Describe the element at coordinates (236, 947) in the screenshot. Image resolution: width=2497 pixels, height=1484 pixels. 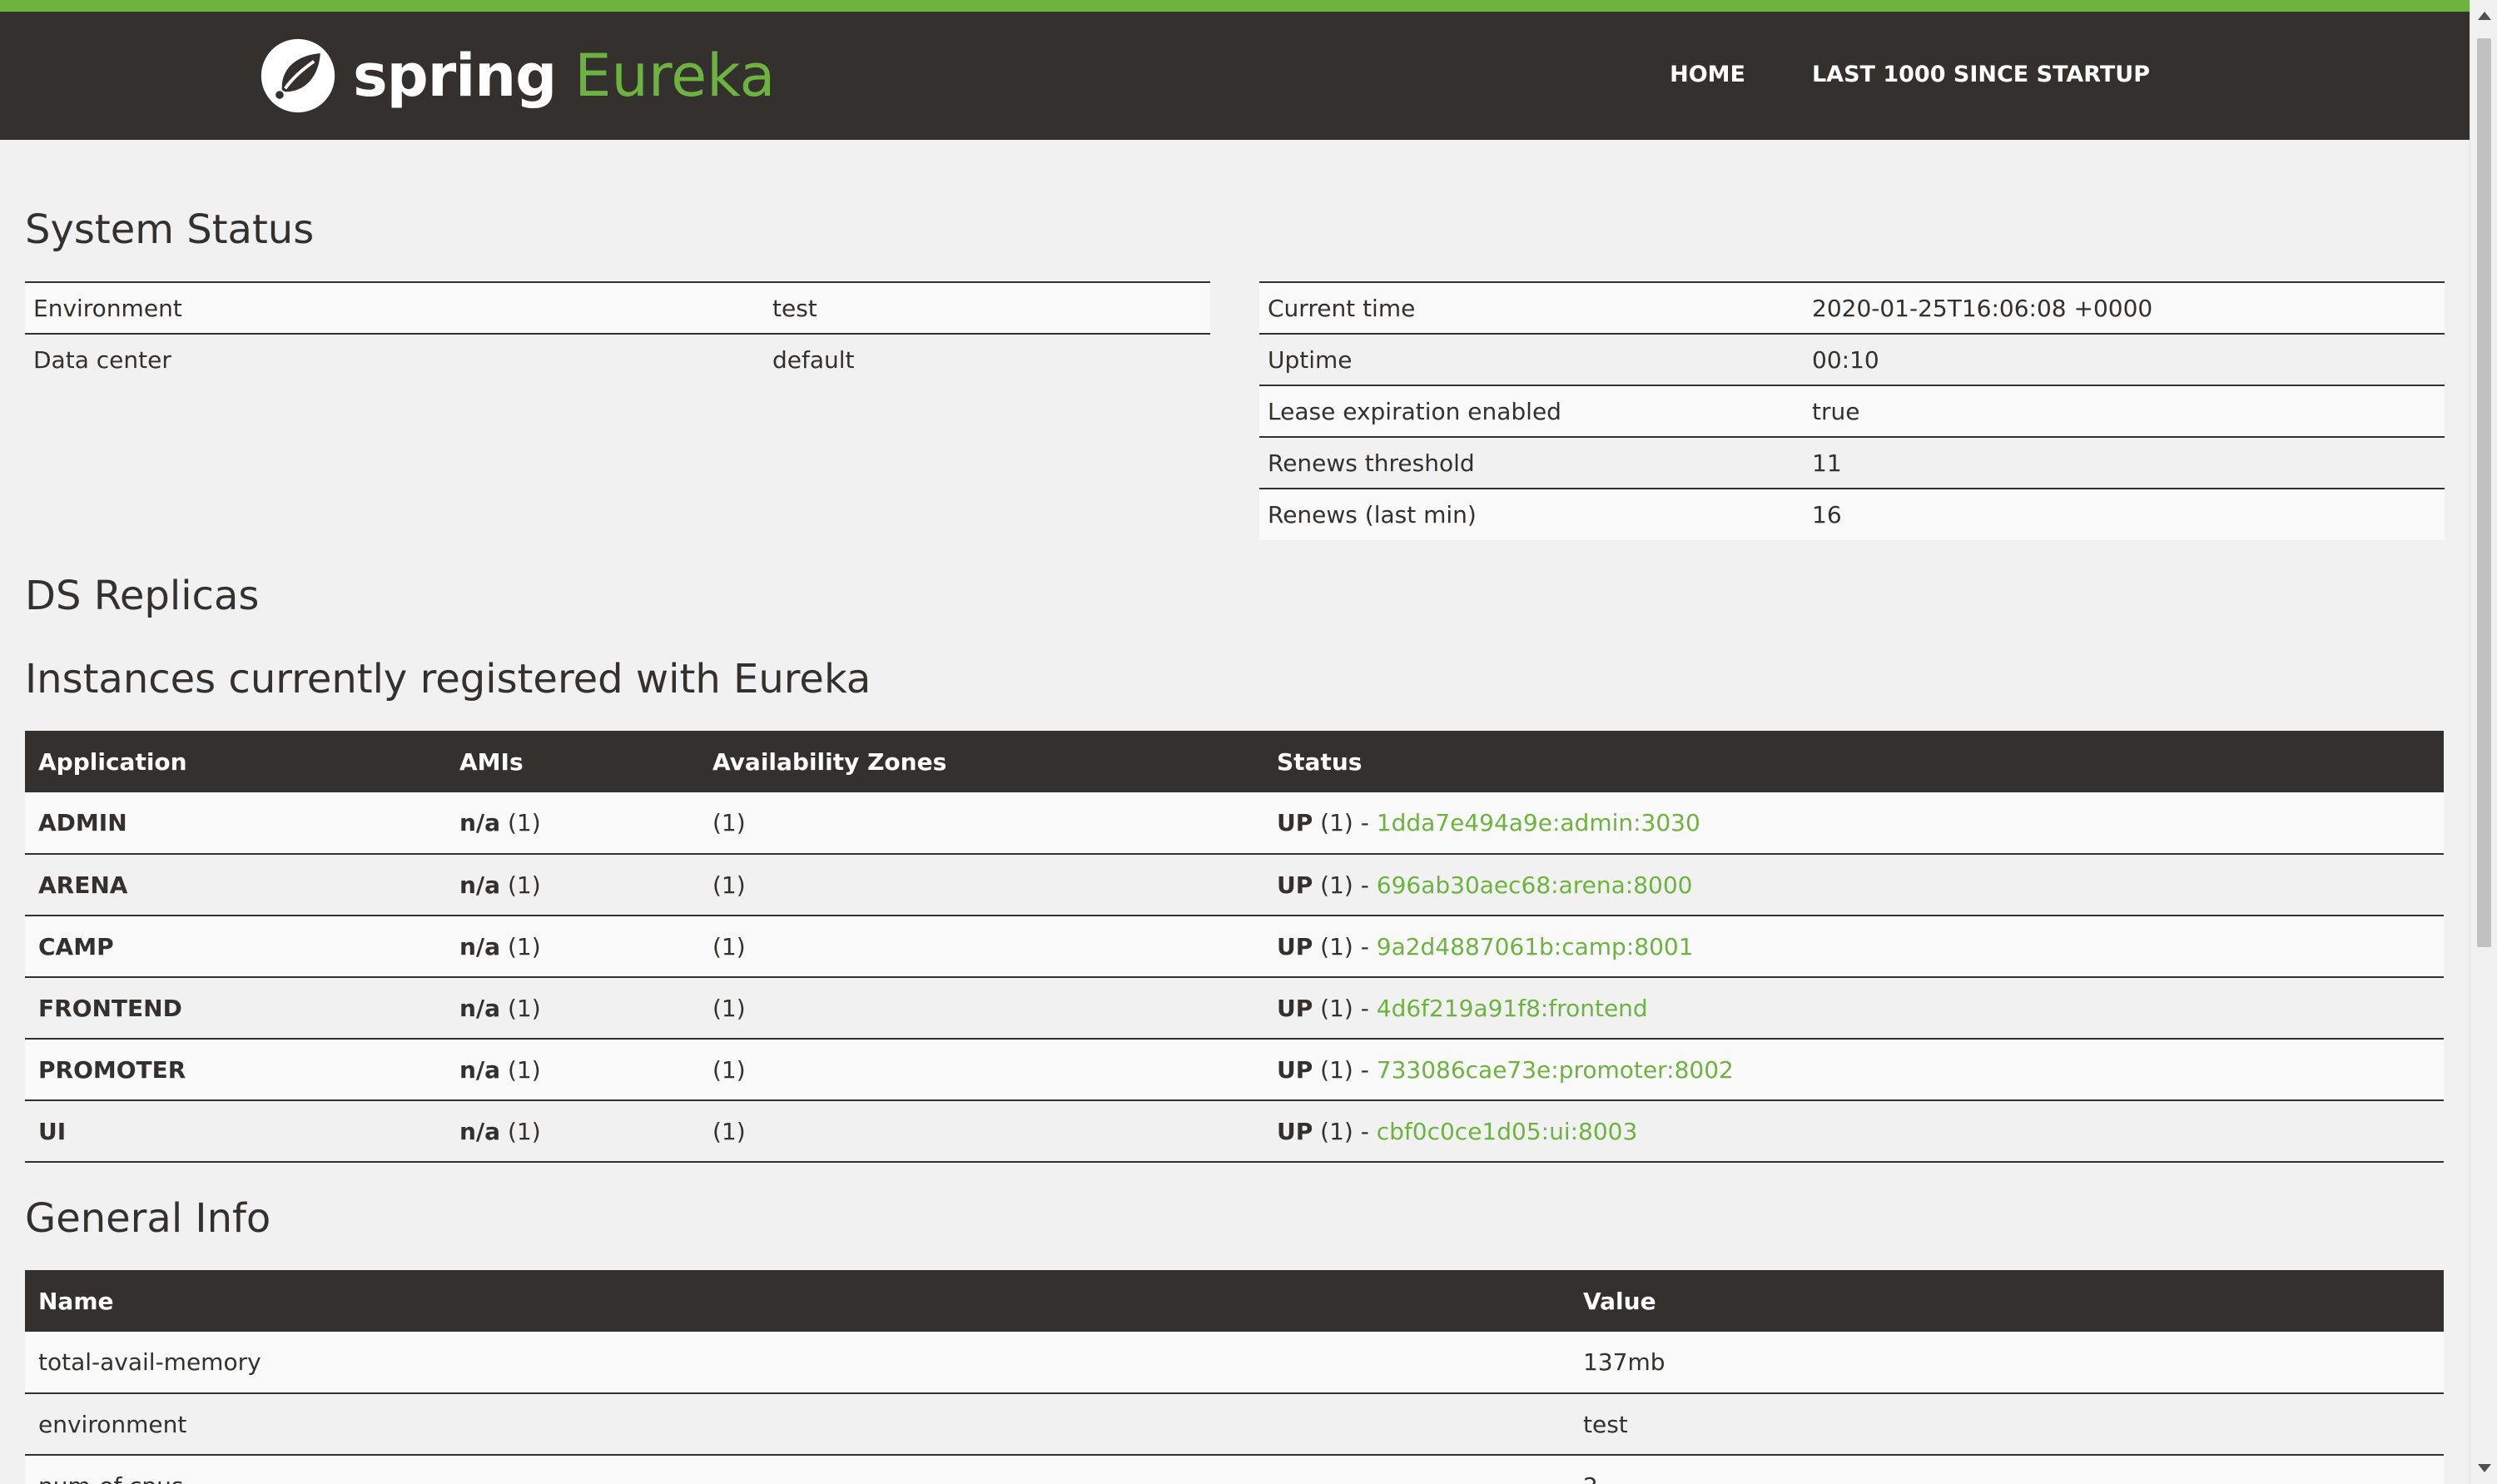
I see `application-cell: CAMP` at that location.